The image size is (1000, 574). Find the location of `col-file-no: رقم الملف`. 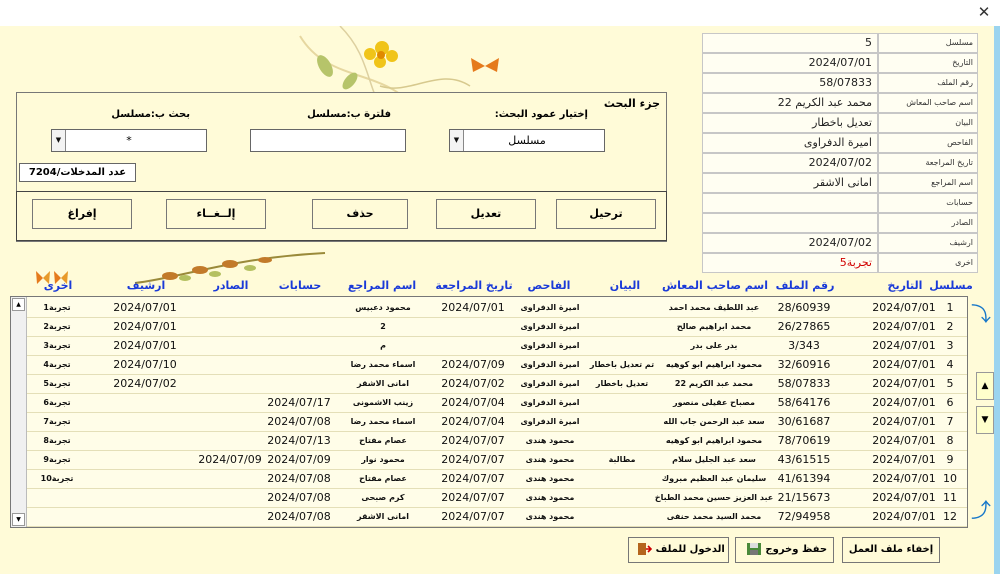

col-file-no: رقم الملف is located at coordinates (805, 285).